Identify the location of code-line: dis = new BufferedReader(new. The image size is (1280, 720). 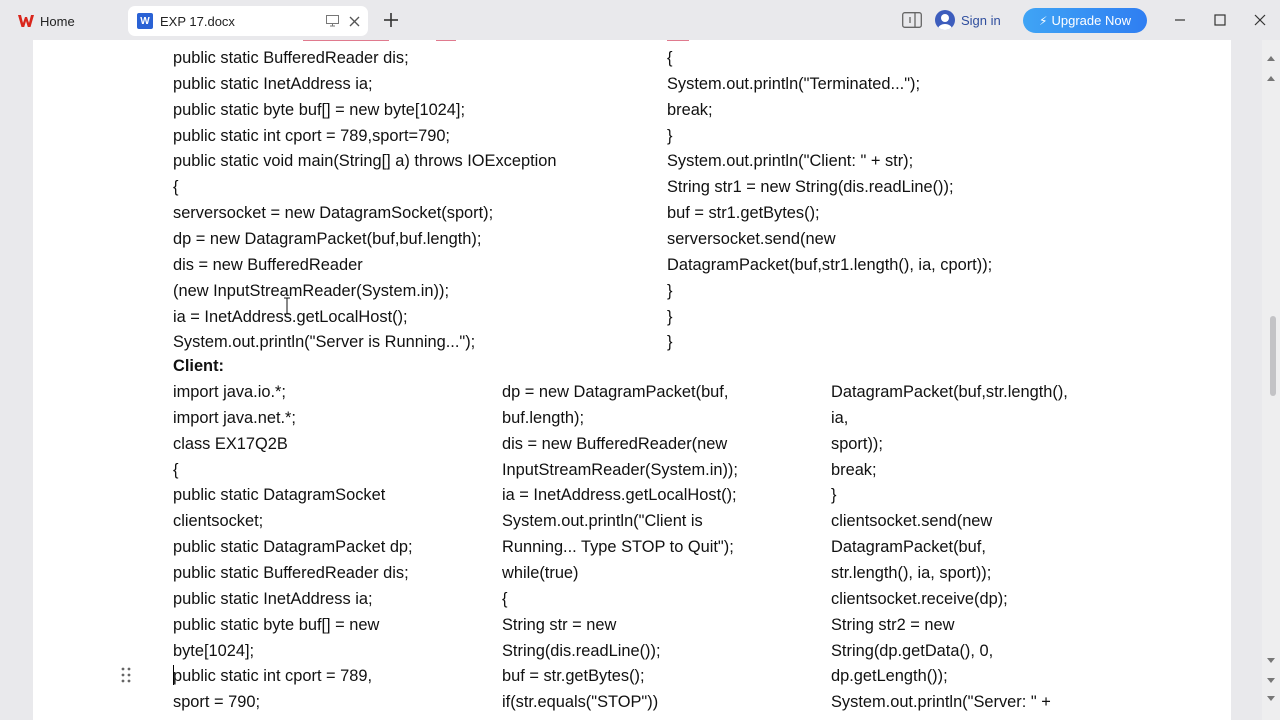
(615, 443).